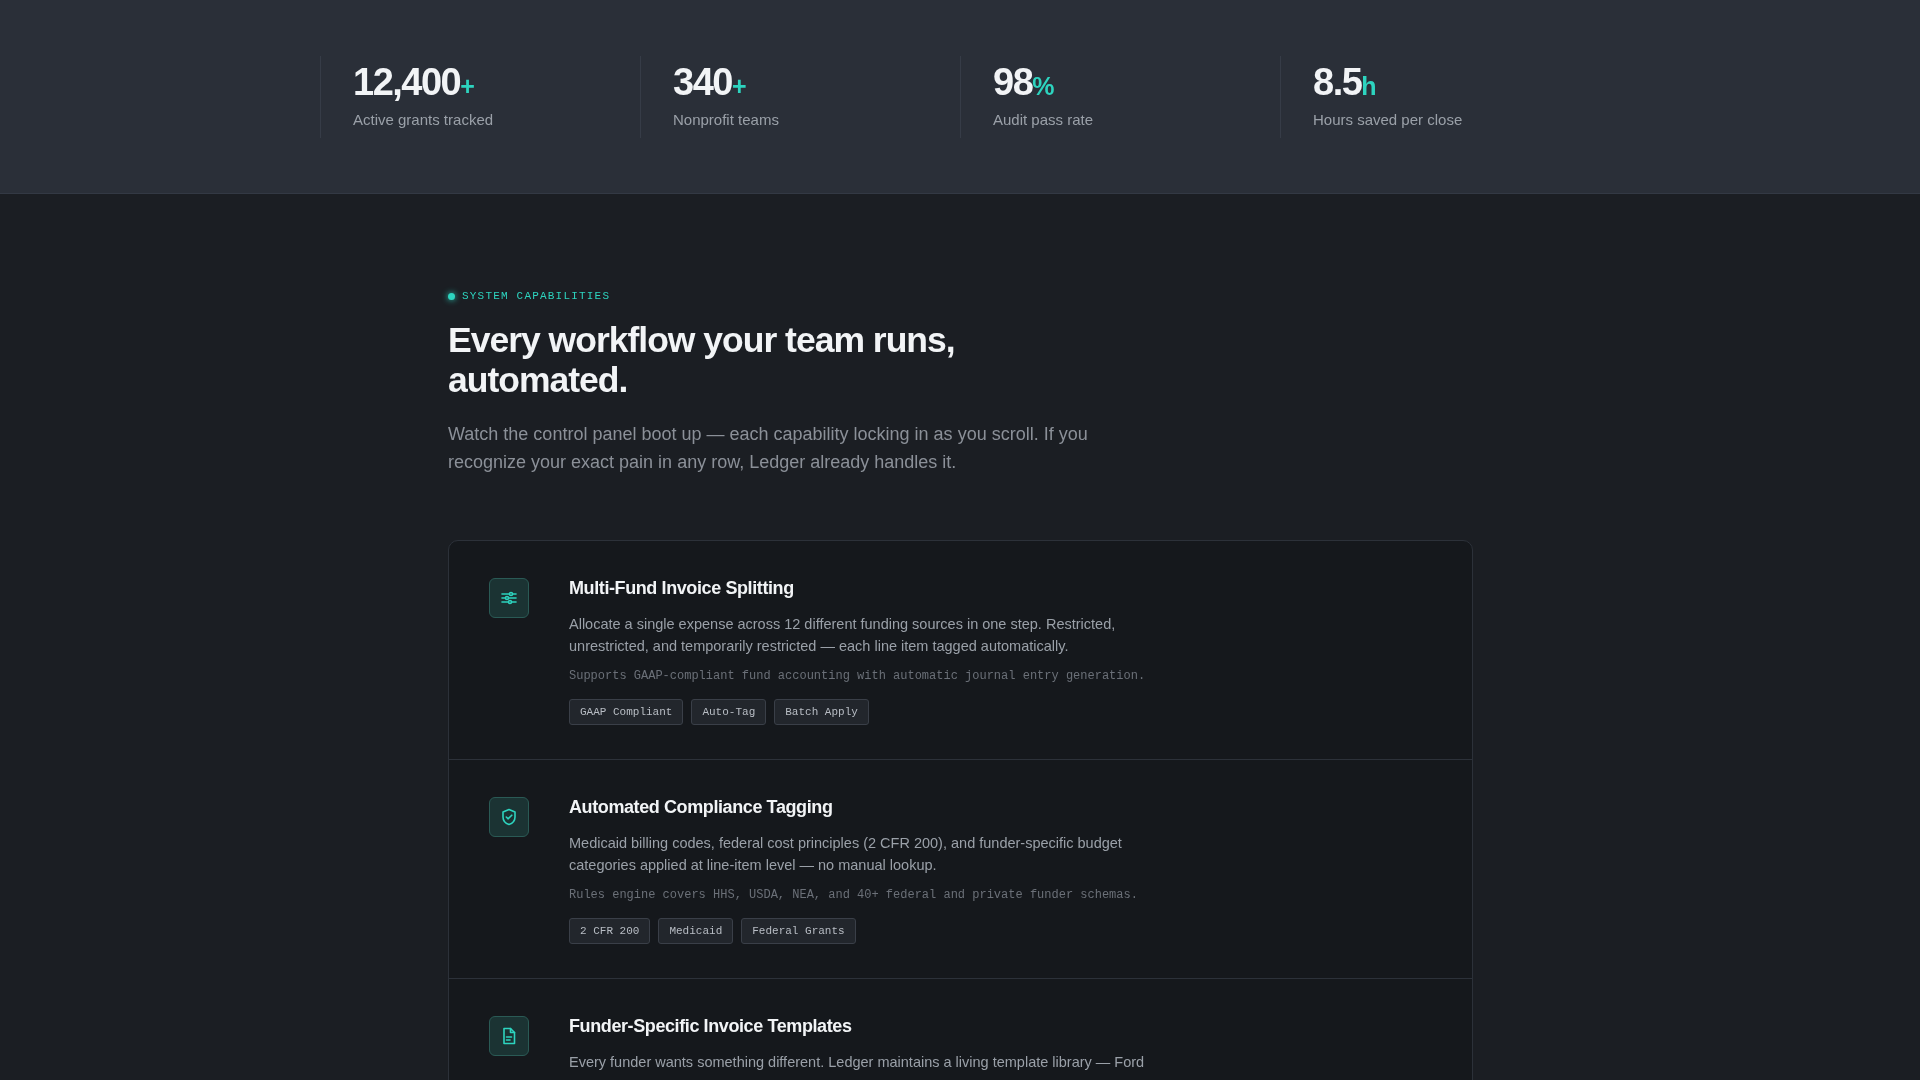  Describe the element at coordinates (424, 119) in the screenshot. I see `stat-label: Active grants tracked` at that location.